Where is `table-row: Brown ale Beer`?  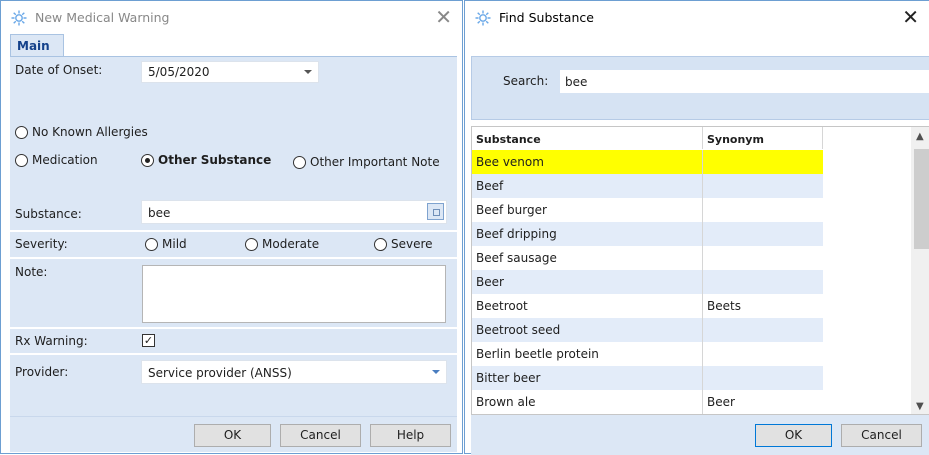
table-row: Brown ale Beer is located at coordinates (647, 402).